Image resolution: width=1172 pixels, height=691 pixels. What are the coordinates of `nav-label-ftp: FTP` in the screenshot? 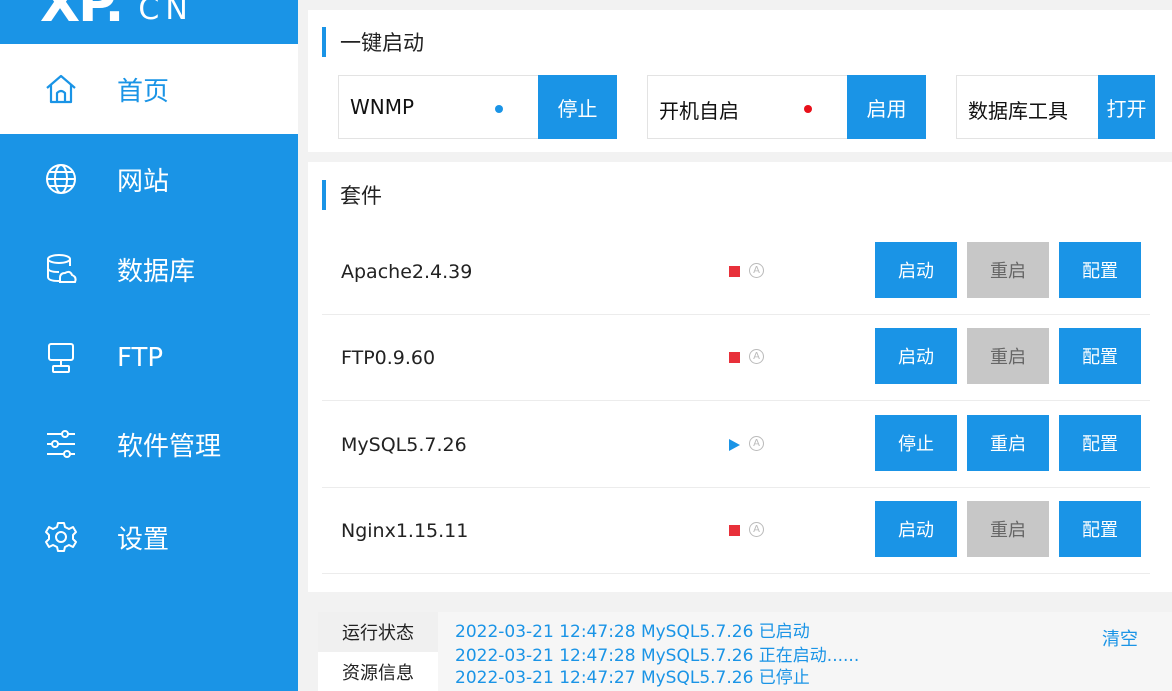 It's located at (140, 358).